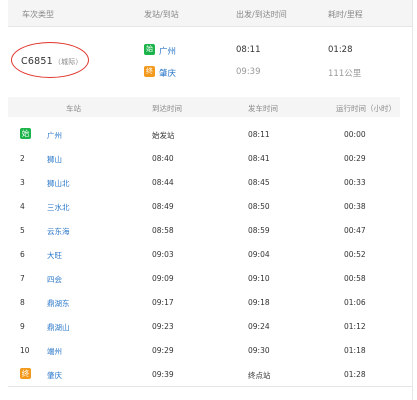  I want to click on train-type: （城际）, so click(68, 62).